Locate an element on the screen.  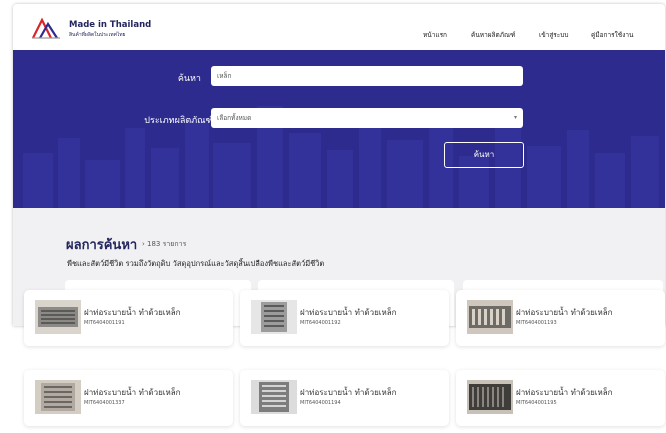
results-count: › 183 รายการ is located at coordinates (164, 244).